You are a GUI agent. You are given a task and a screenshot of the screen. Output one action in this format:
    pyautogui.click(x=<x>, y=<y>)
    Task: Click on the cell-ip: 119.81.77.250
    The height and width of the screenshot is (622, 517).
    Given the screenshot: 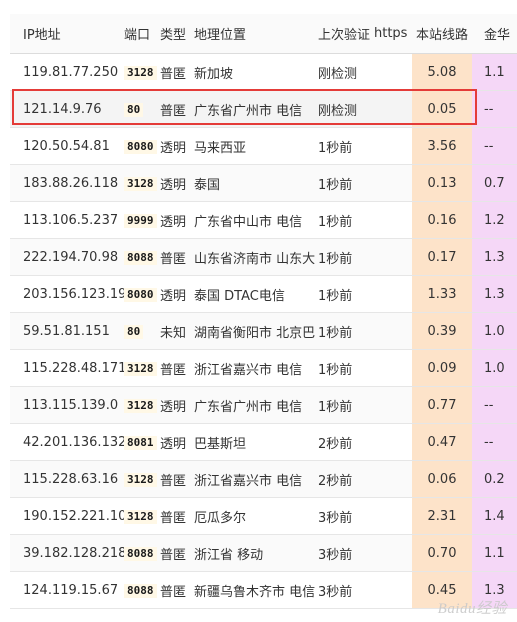 What is the action you would take?
    pyautogui.click(x=67, y=72)
    